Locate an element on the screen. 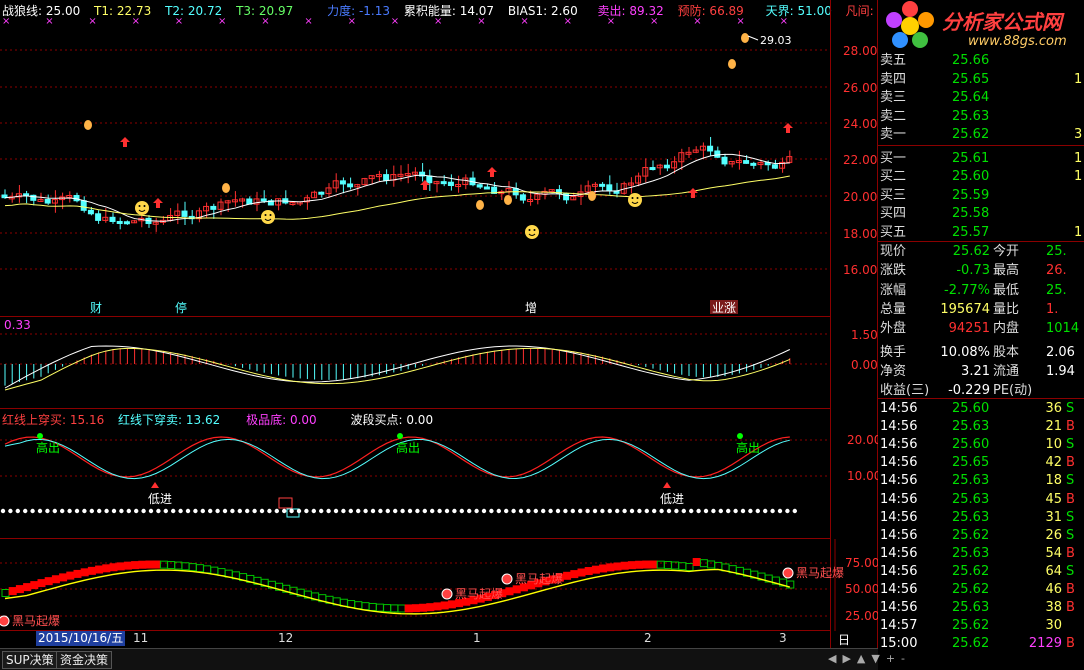 This screenshot has height=670, width=1084. tick-volume: 46 is located at coordinates (1053, 589).